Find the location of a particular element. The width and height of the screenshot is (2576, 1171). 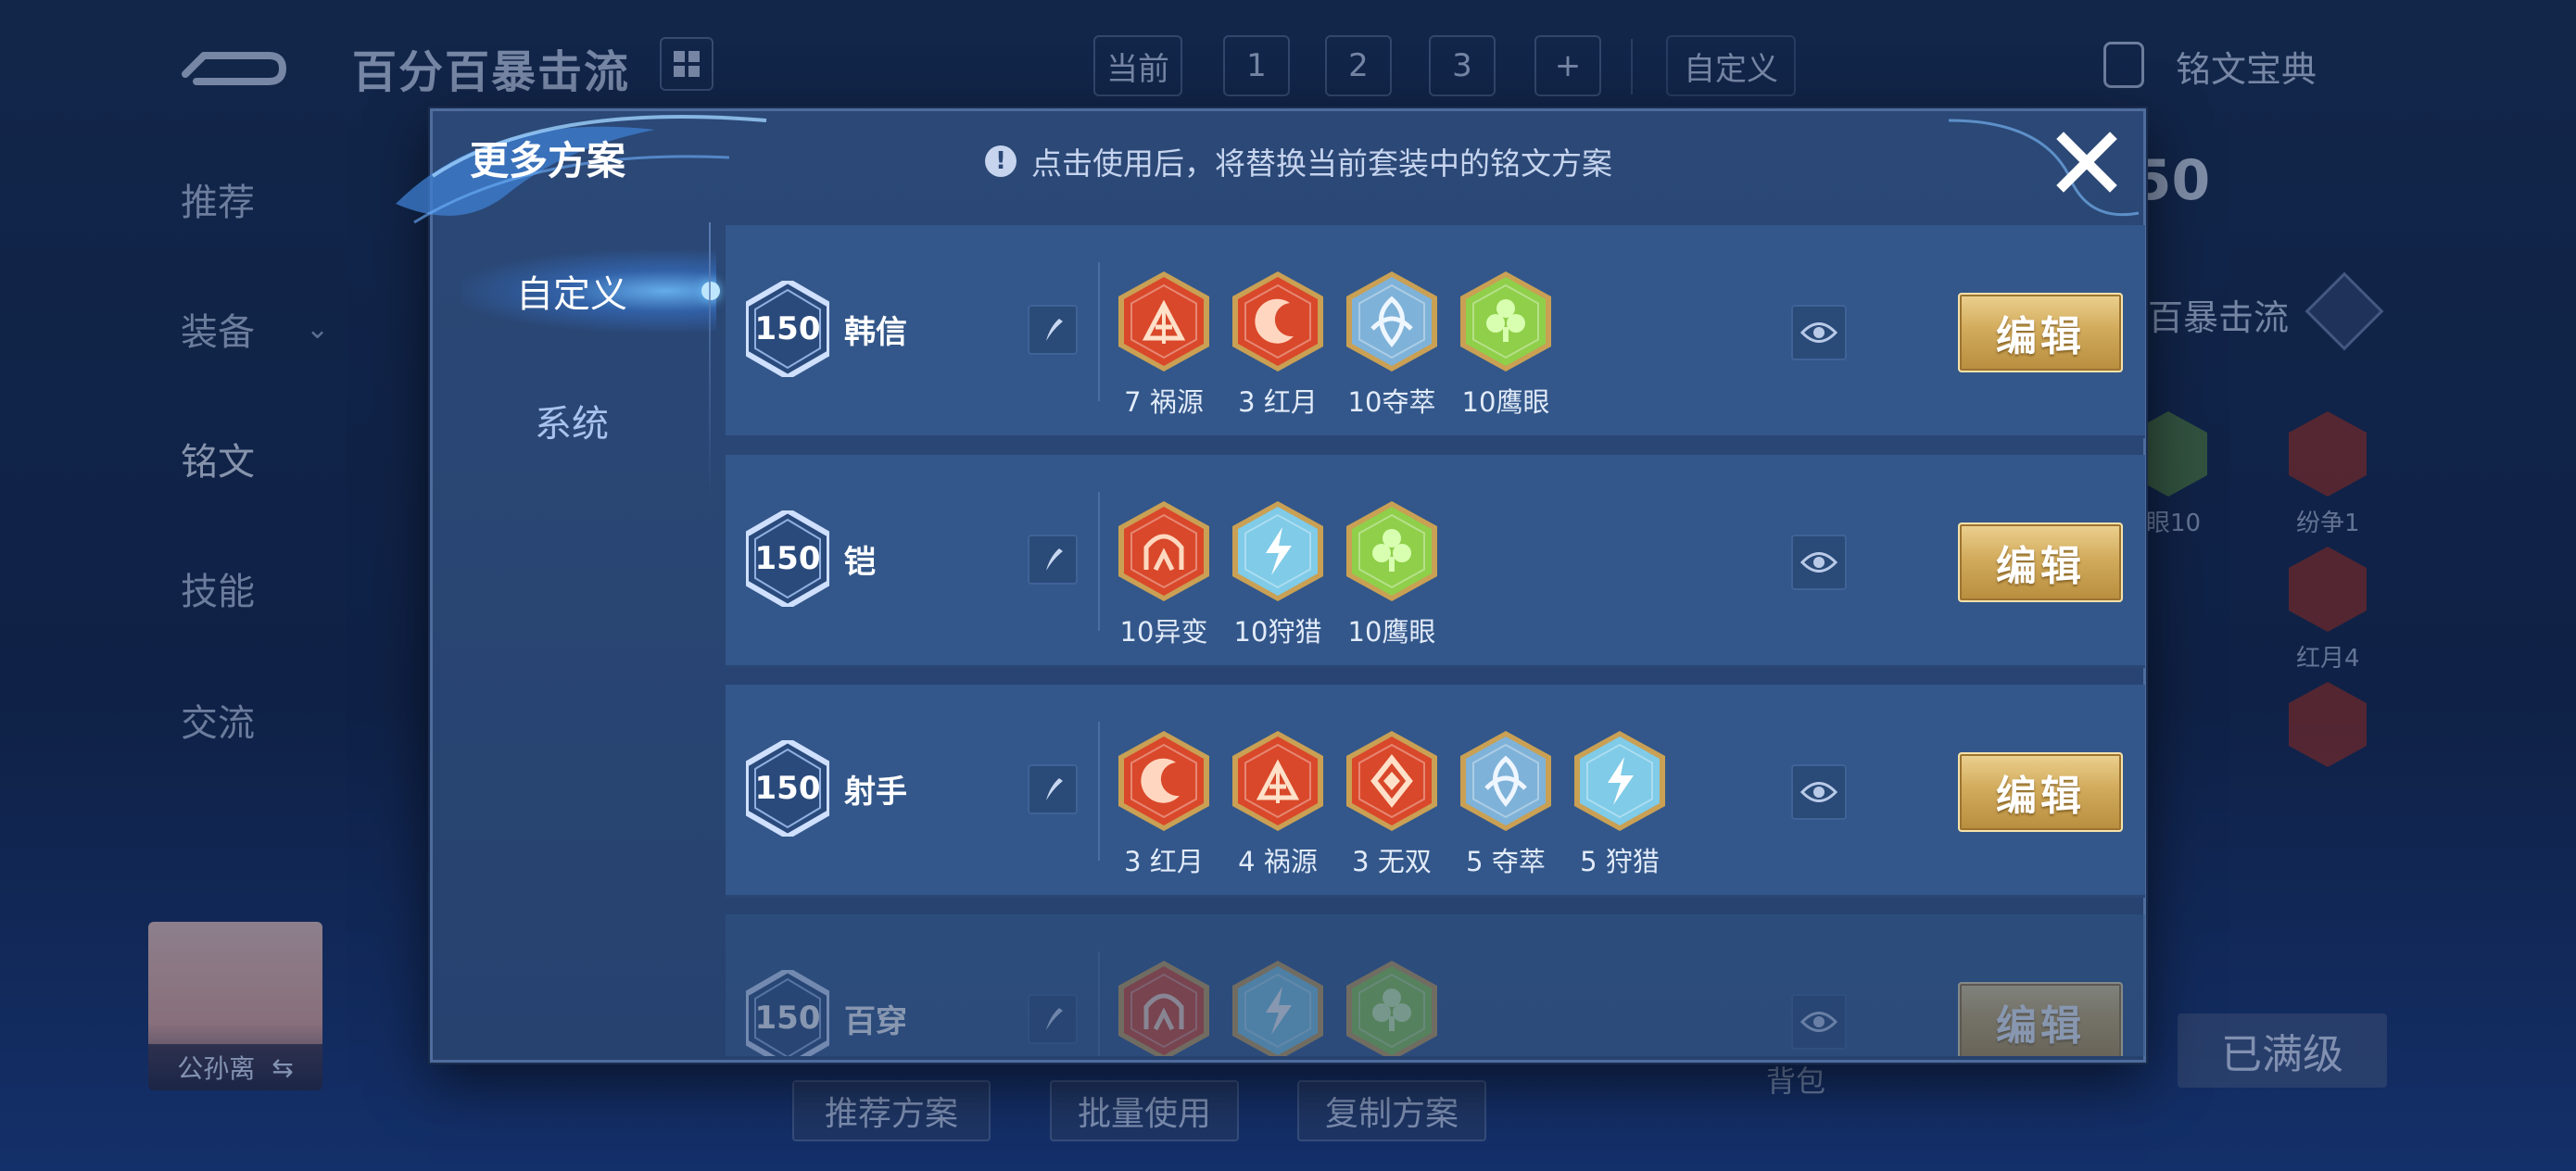

plan-row: 150 铠 10异变 10狩猎 10鹰眼 编辑 is located at coordinates (1435, 562).